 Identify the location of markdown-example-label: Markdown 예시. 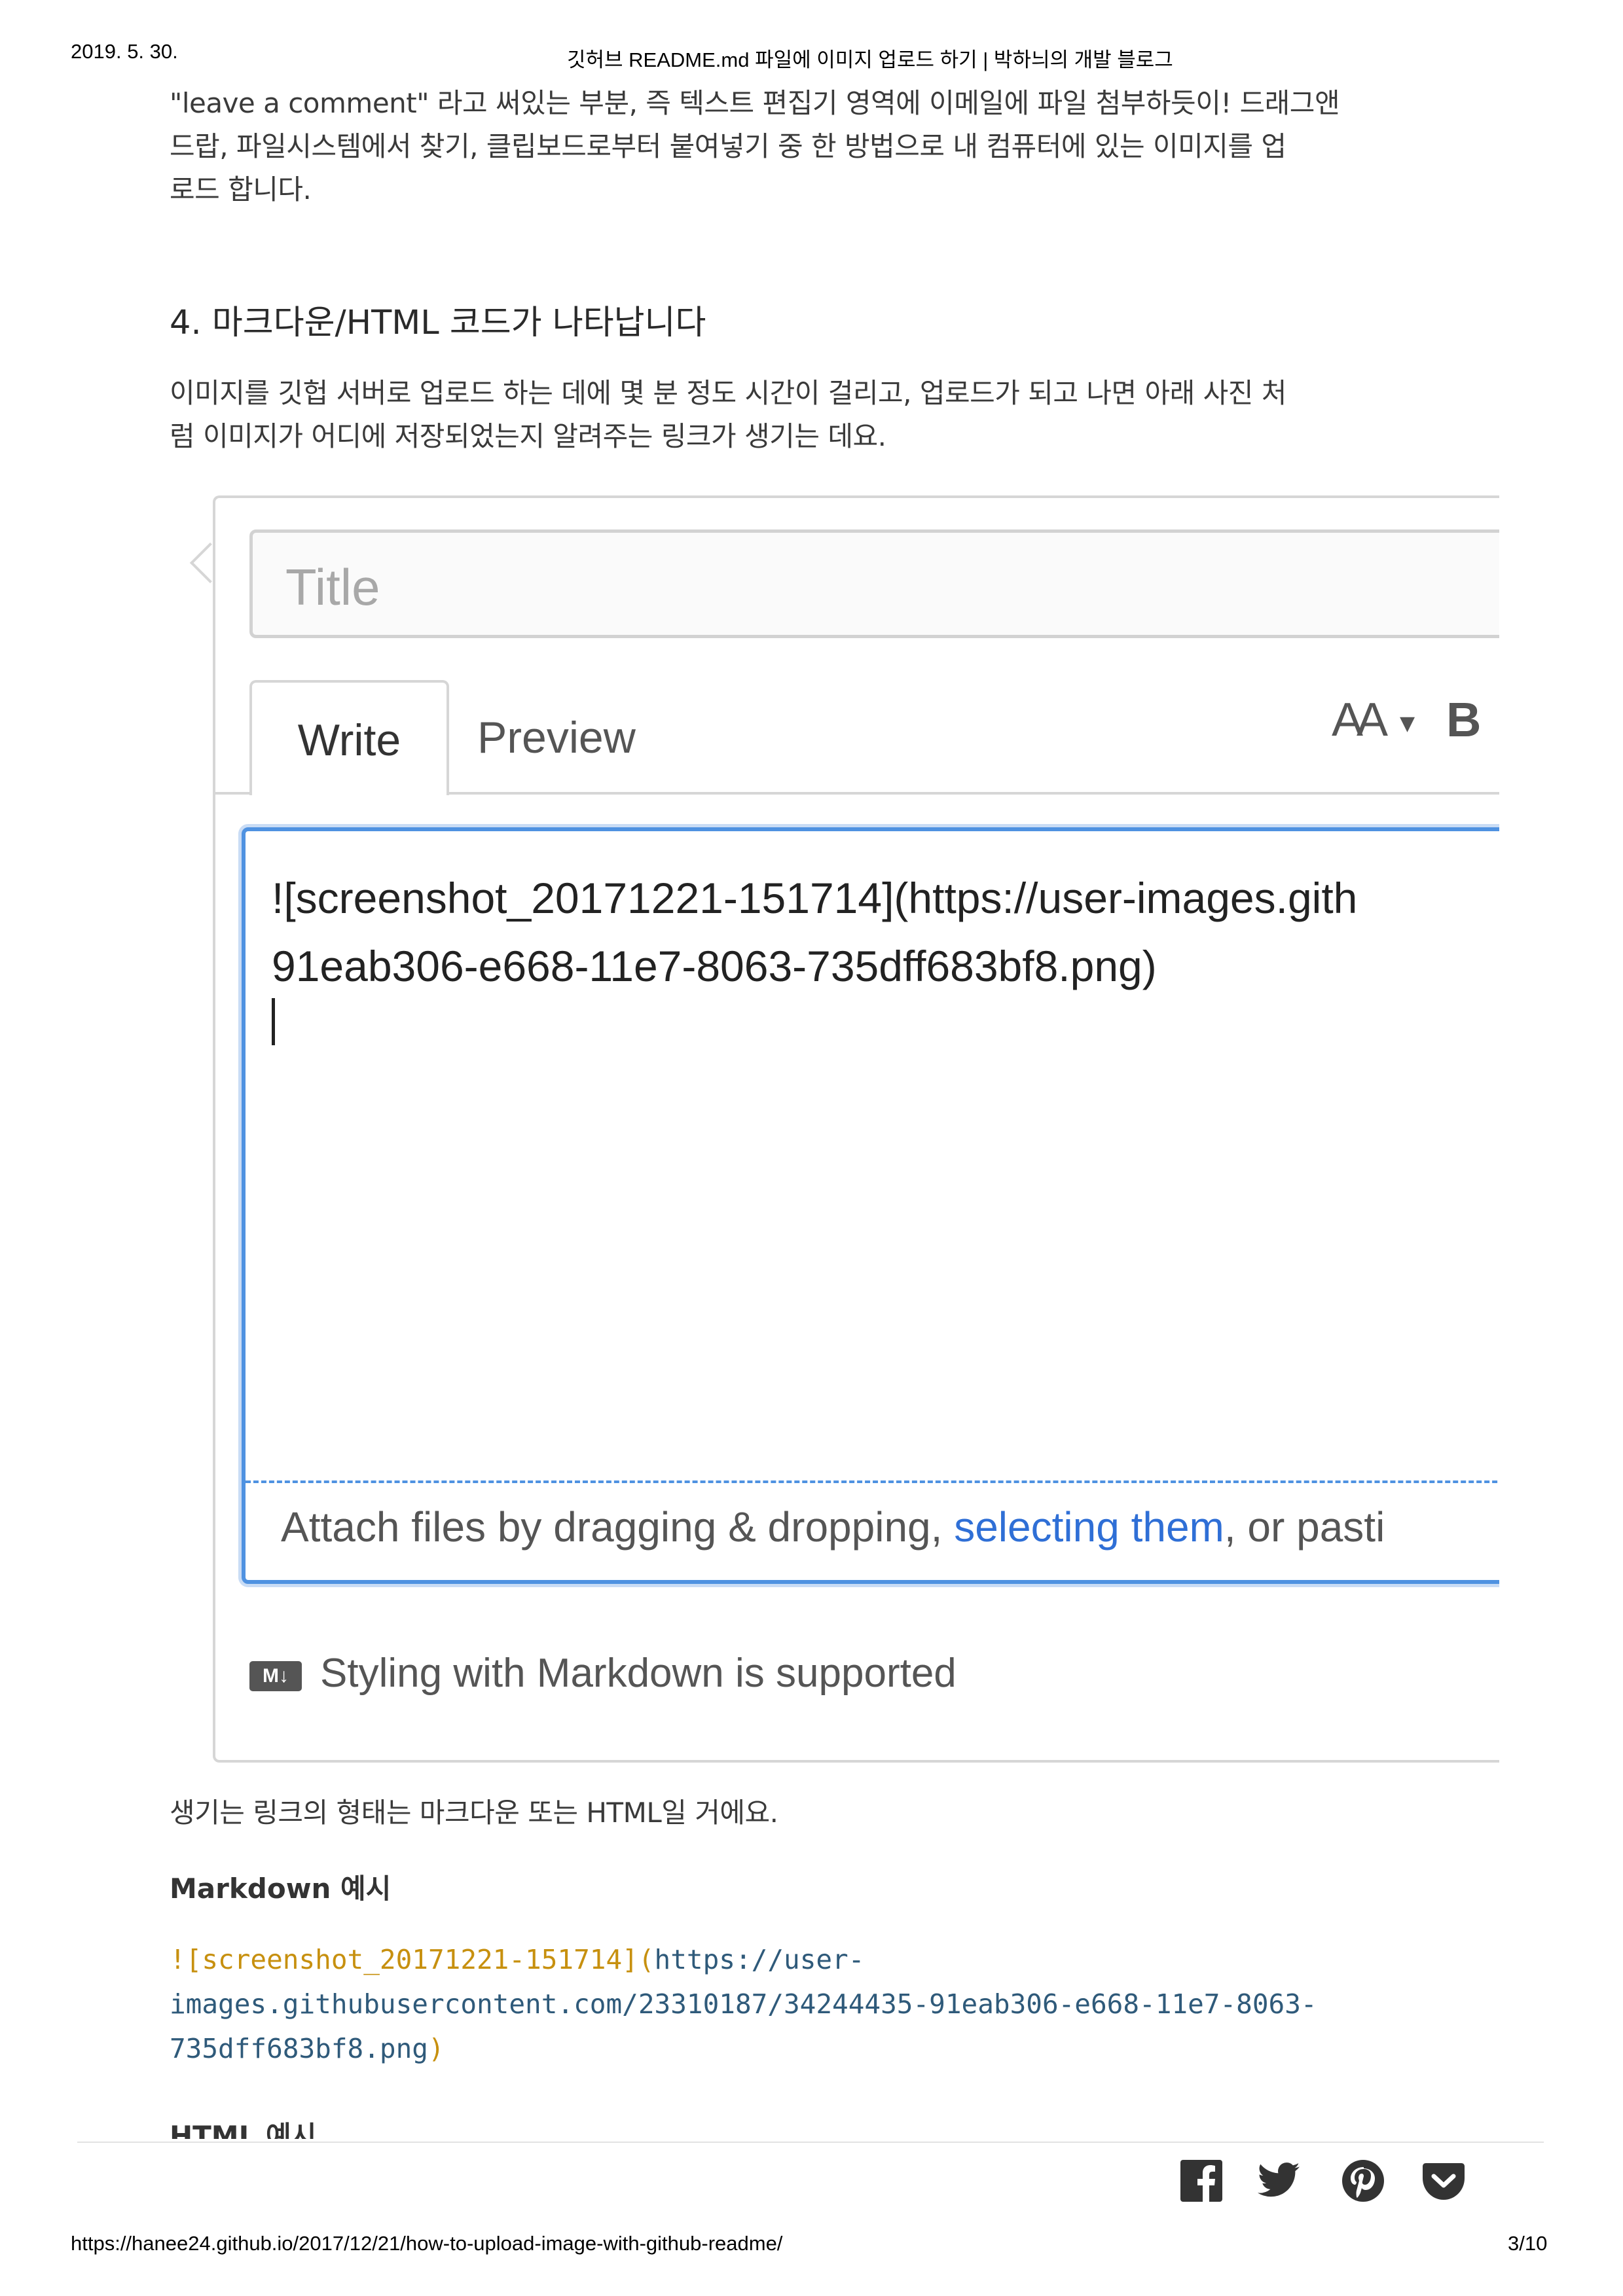
(281, 1889).